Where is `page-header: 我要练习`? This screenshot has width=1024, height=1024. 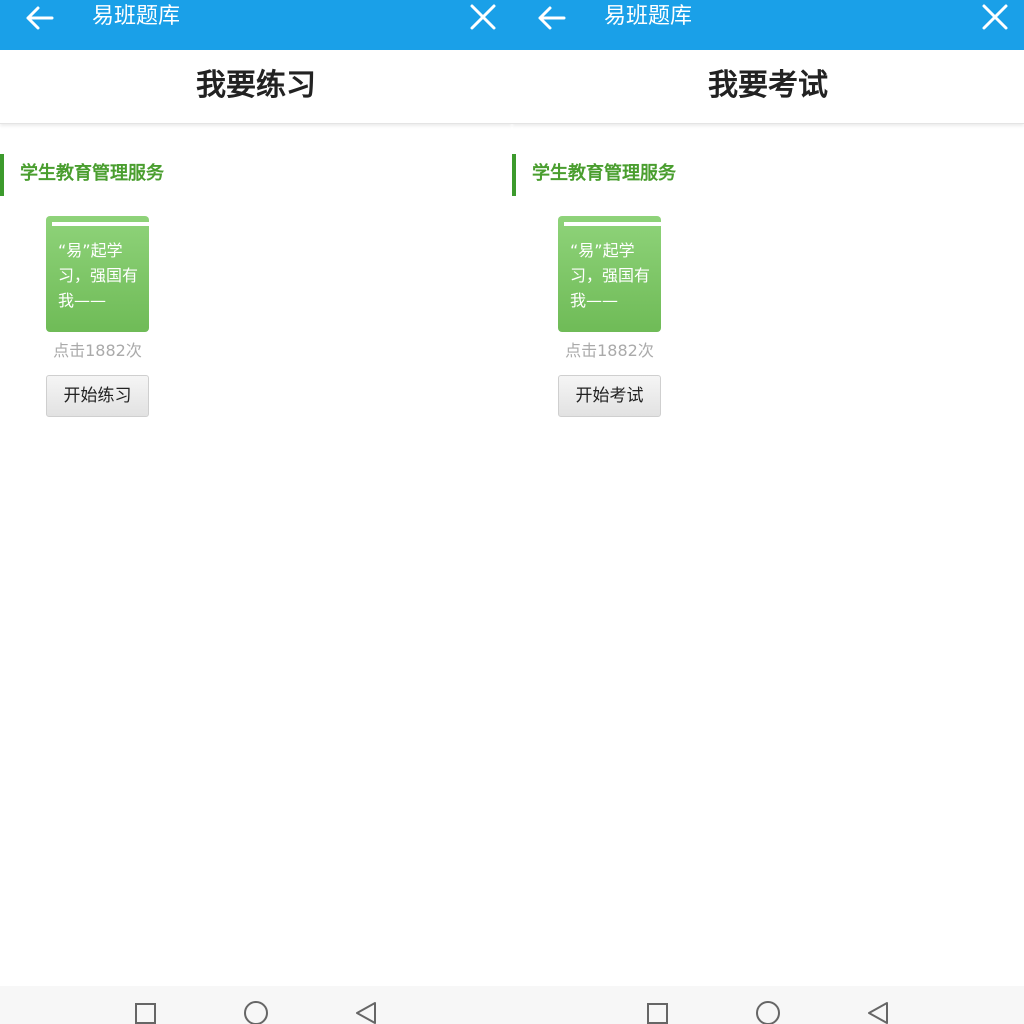 page-header: 我要练习 is located at coordinates (256, 87).